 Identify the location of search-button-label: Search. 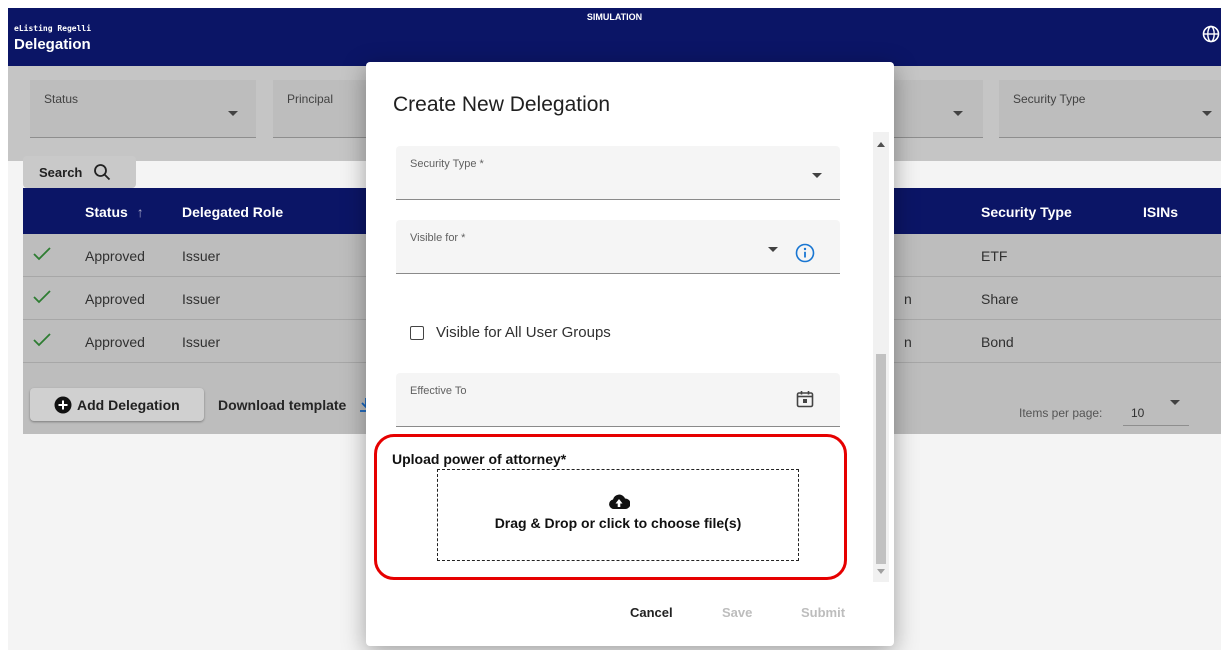
(61, 172).